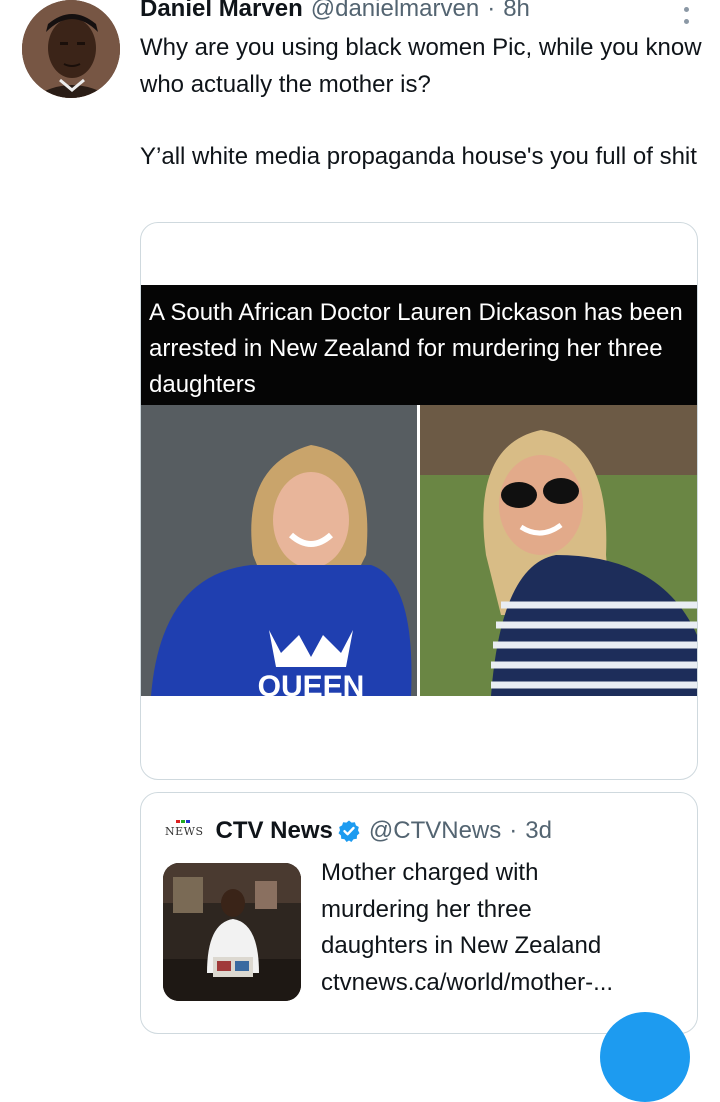 Image resolution: width=720 pixels, height=1102 pixels. What do you see at coordinates (538, 831) in the screenshot?
I see `quoted-tweet-time: 3d` at bounding box center [538, 831].